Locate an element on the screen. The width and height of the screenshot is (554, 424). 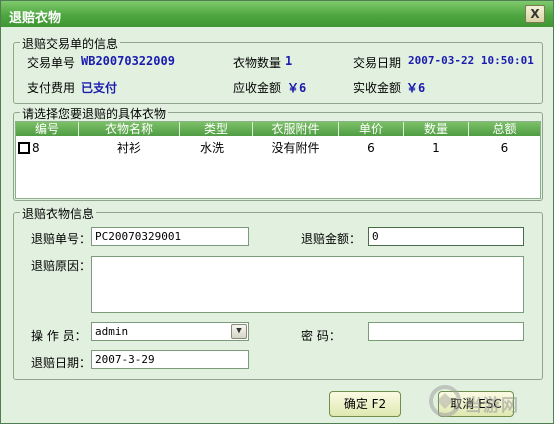
order-no-value: WB20070322009 is located at coordinates (128, 61).